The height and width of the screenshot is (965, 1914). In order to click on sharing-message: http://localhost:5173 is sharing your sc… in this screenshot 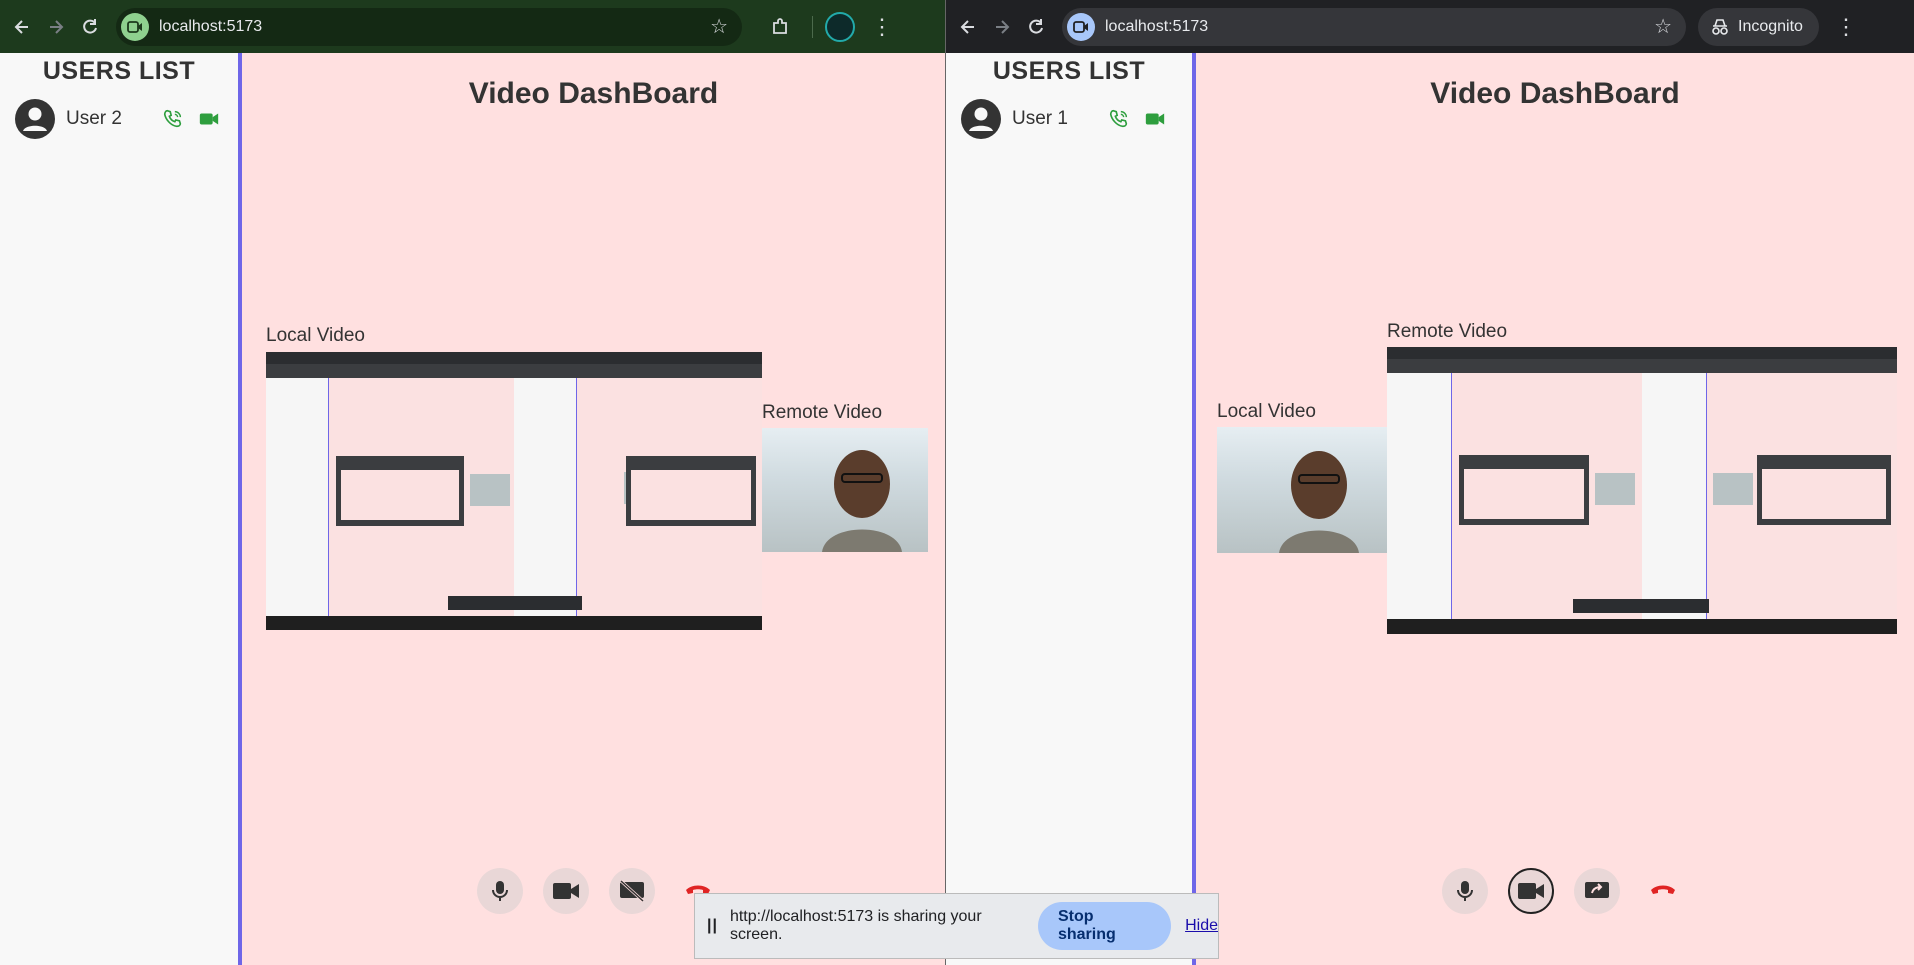, I will do `click(855, 925)`.